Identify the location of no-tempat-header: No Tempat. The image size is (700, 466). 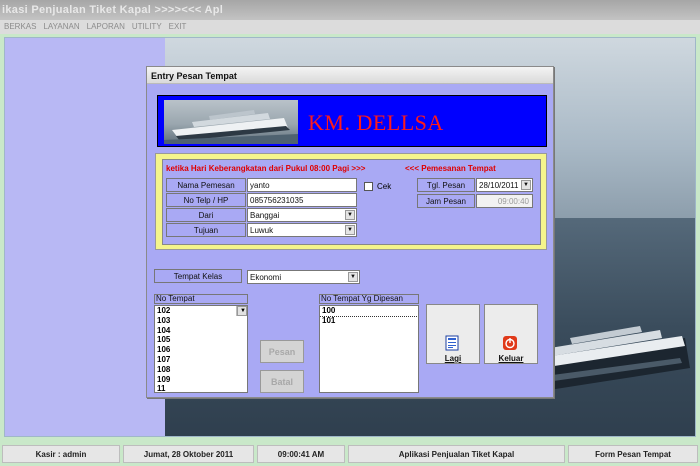
(201, 299).